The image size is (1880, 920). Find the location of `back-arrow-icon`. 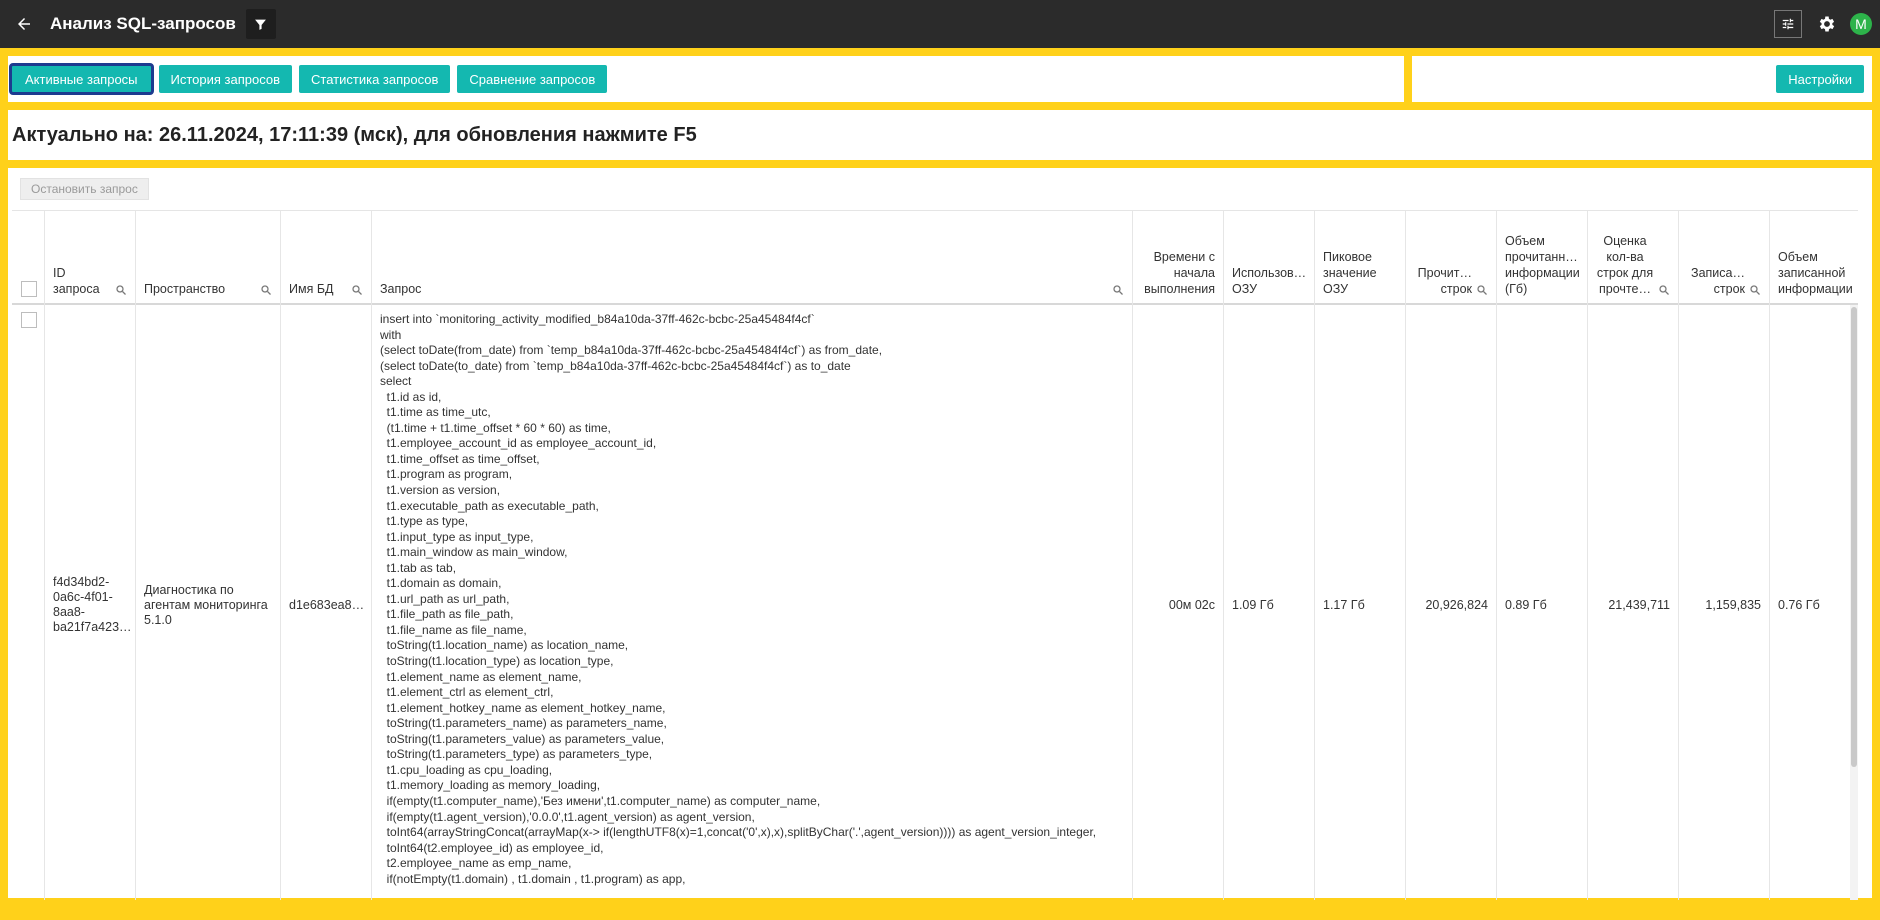

back-arrow-icon is located at coordinates (24, 24).